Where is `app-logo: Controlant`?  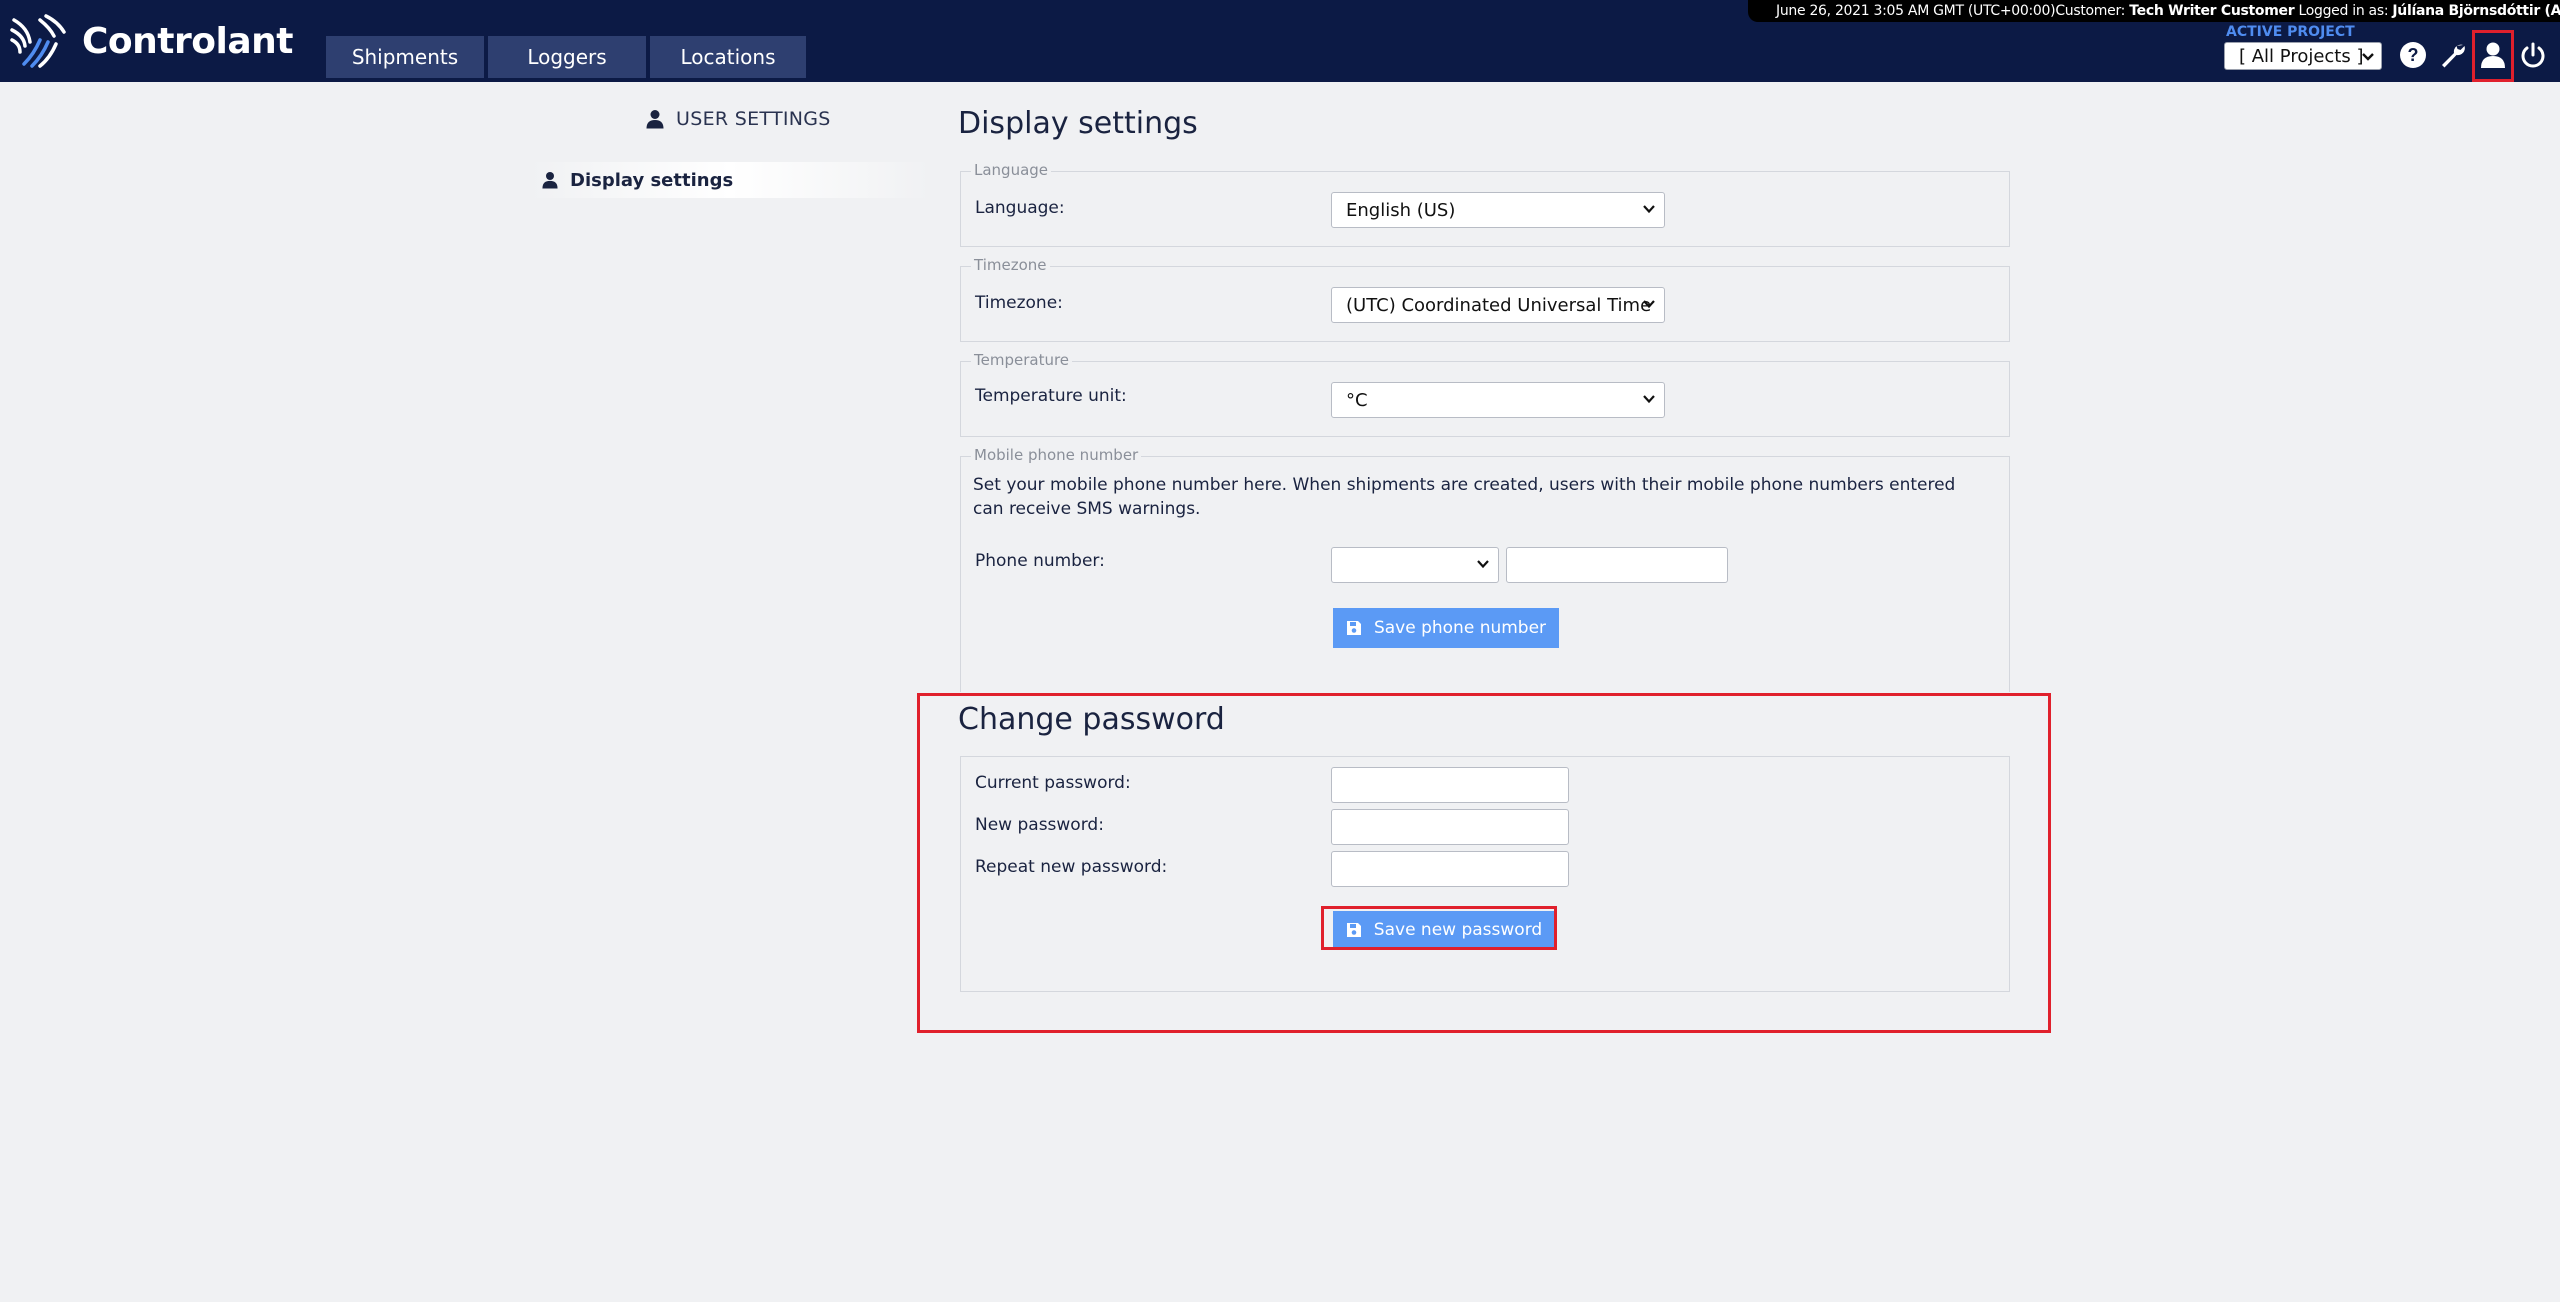
app-logo: Controlant is located at coordinates (151, 41).